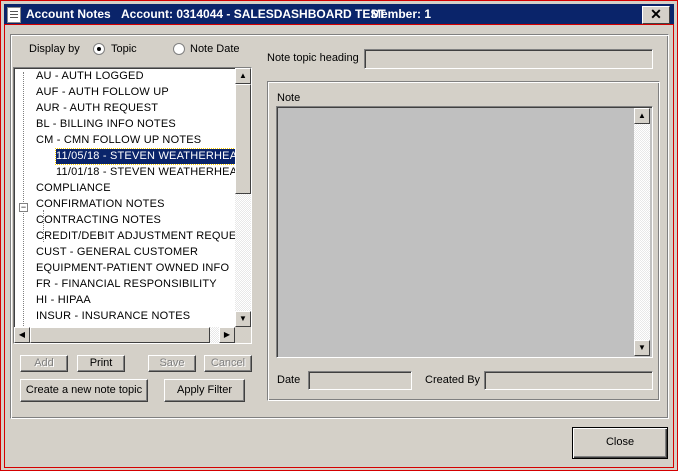 The image size is (678, 471). I want to click on account-info: Account: 0314044 - SALESDASHBOARD TEST, so click(253, 14).